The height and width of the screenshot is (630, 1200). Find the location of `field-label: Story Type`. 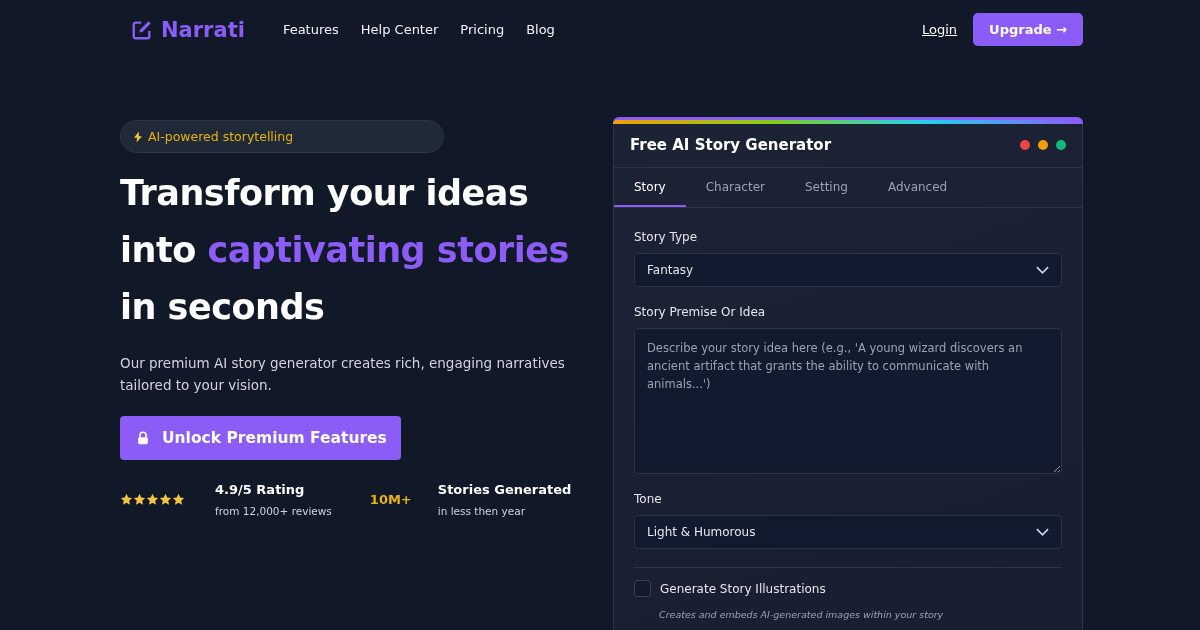

field-label: Story Type is located at coordinates (666, 237).